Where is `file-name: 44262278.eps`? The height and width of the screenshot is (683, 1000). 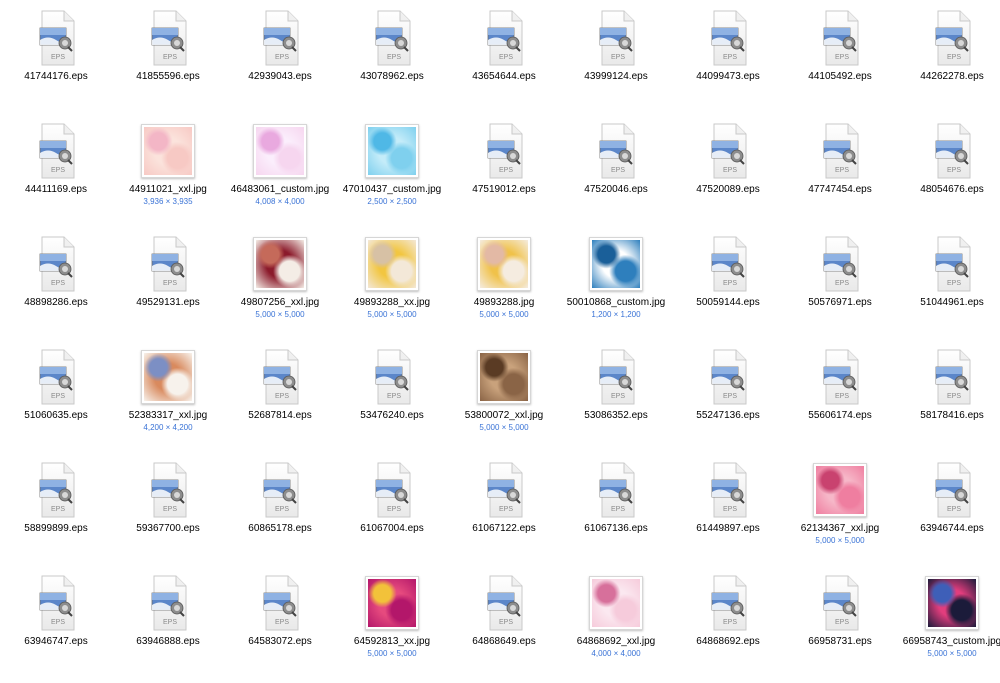
file-name: 44262278.eps is located at coordinates (948, 77).